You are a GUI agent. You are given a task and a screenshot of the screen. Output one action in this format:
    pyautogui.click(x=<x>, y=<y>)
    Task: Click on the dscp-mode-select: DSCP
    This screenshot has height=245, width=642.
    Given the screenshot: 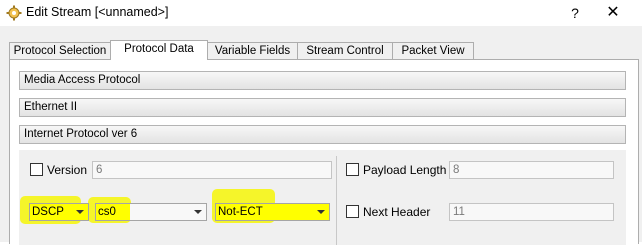 What is the action you would take?
    pyautogui.click(x=59, y=212)
    